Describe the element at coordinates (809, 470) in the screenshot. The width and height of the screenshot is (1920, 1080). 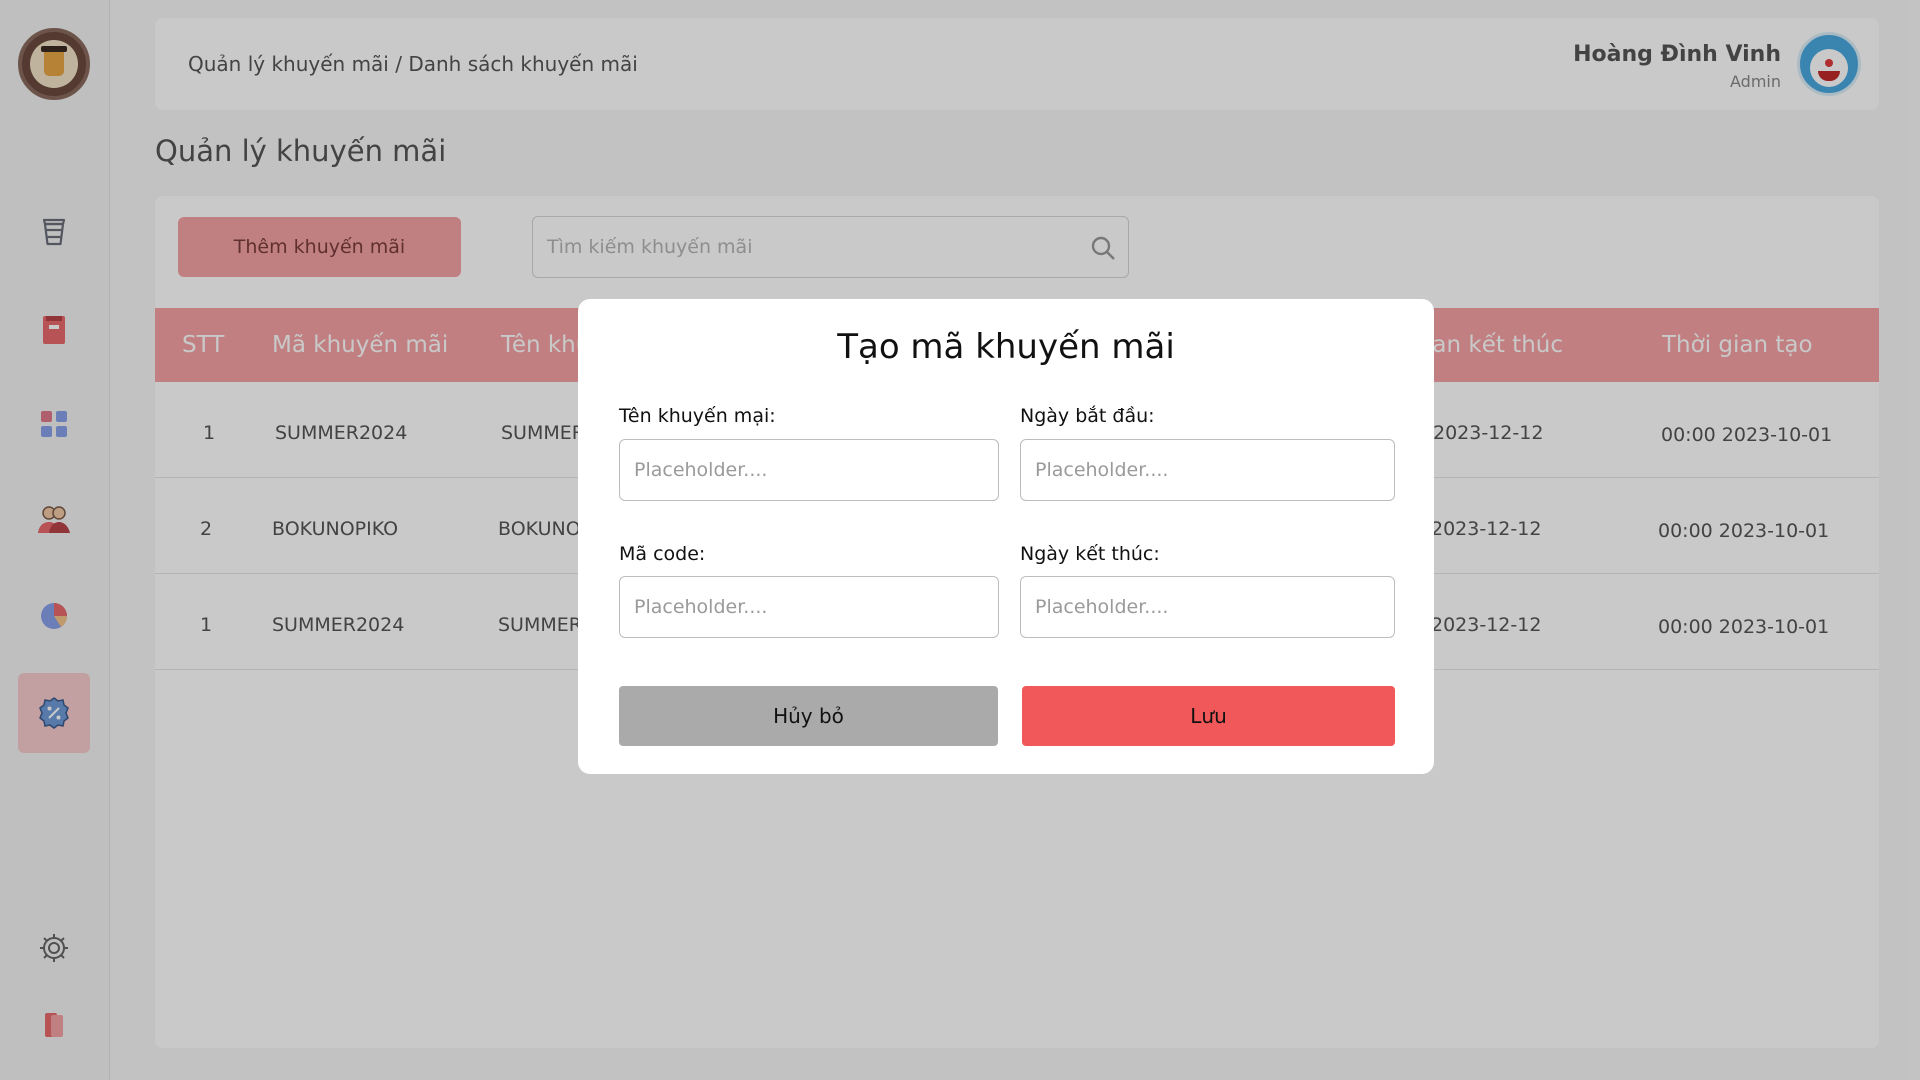
I see `promotion-name-field` at that location.